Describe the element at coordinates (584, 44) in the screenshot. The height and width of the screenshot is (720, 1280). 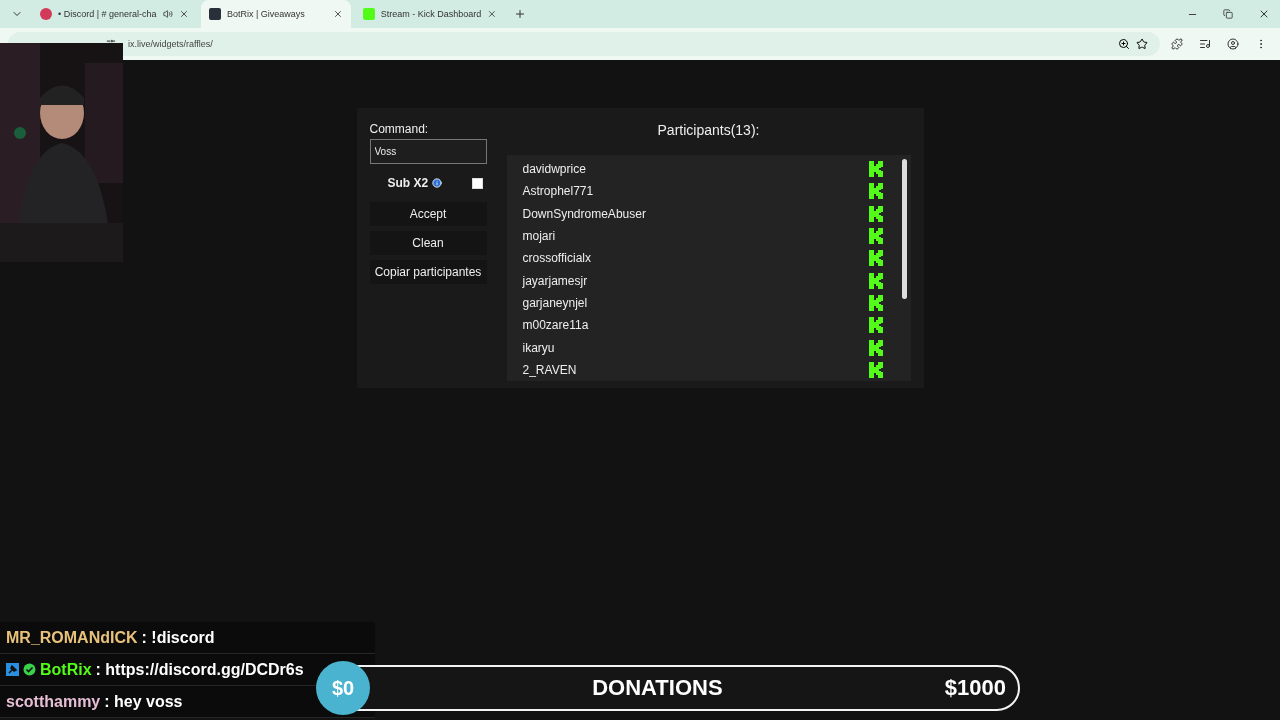
I see `address-bar: ix.live/widgets/raffles/` at that location.